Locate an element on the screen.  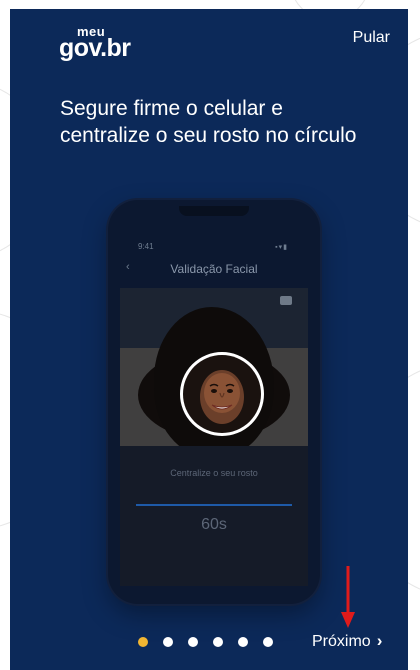
next-button: Próximo › is located at coordinates (347, 641).